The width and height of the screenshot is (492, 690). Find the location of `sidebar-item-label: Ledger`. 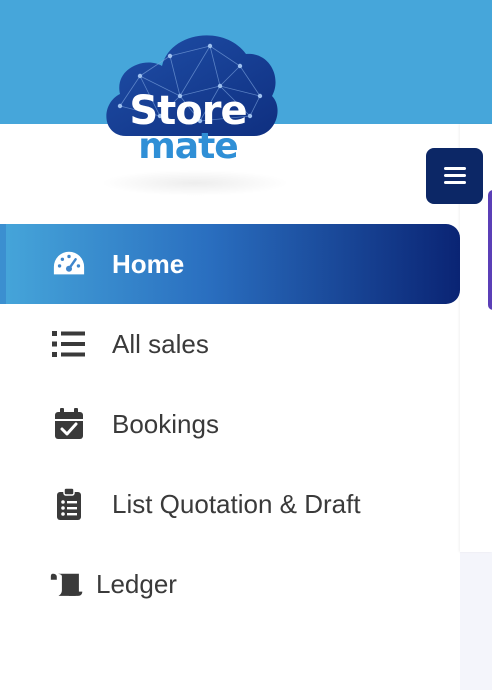

sidebar-item-label: Ledger is located at coordinates (136, 583).